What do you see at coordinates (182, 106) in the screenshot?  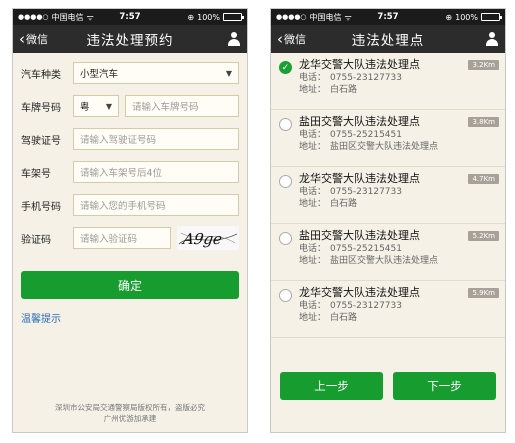 I see `plate-input: 请输入车牌号码` at bounding box center [182, 106].